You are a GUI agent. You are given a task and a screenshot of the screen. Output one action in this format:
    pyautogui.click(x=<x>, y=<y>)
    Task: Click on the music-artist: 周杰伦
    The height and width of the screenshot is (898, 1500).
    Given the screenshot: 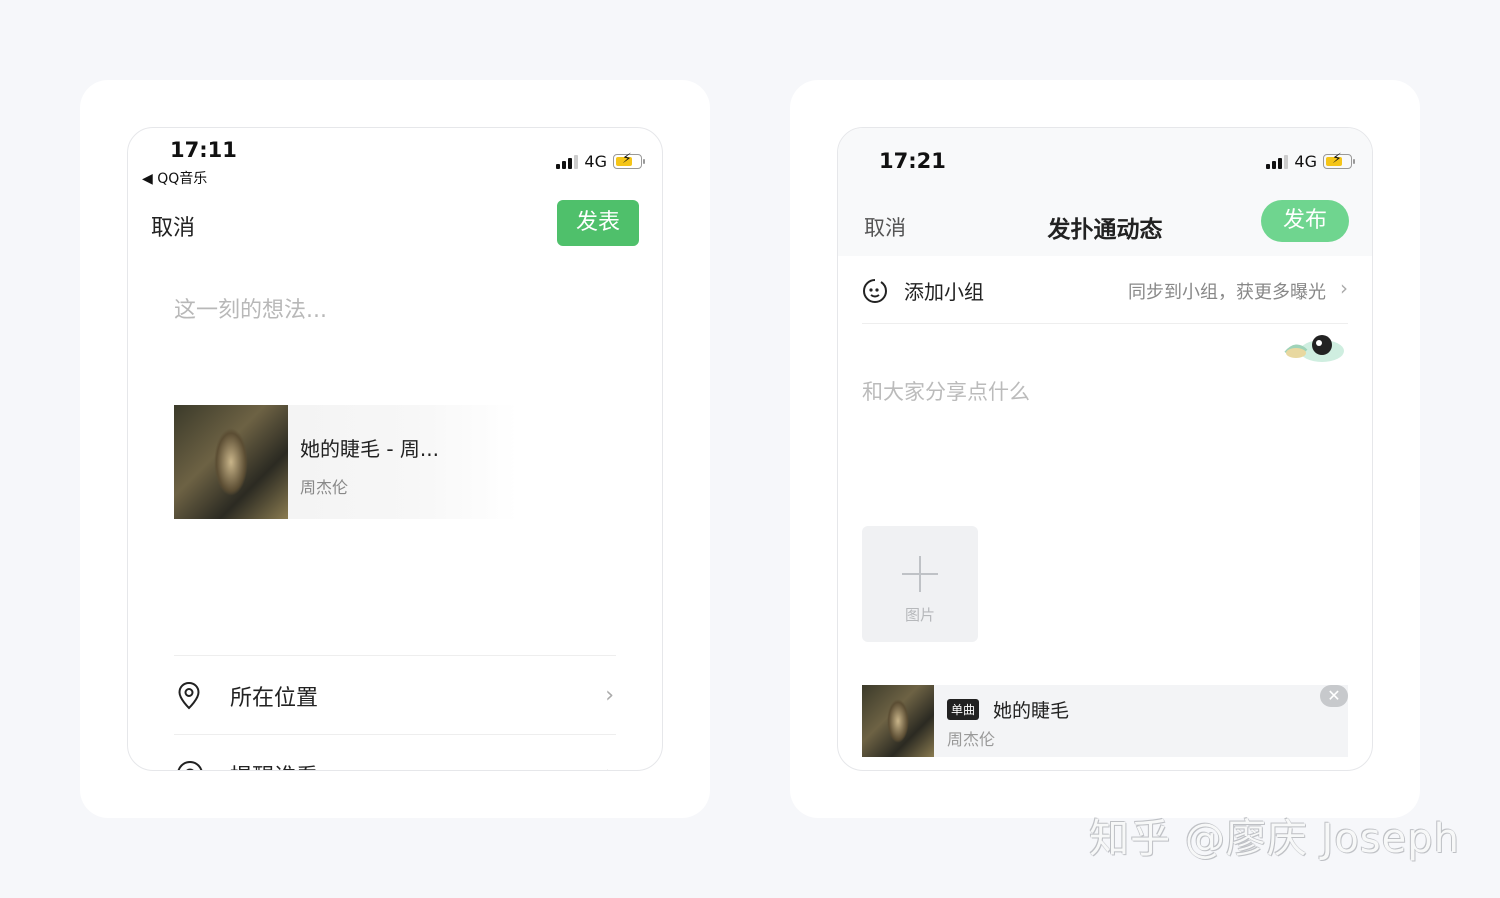 What is the action you would take?
    pyautogui.click(x=971, y=739)
    